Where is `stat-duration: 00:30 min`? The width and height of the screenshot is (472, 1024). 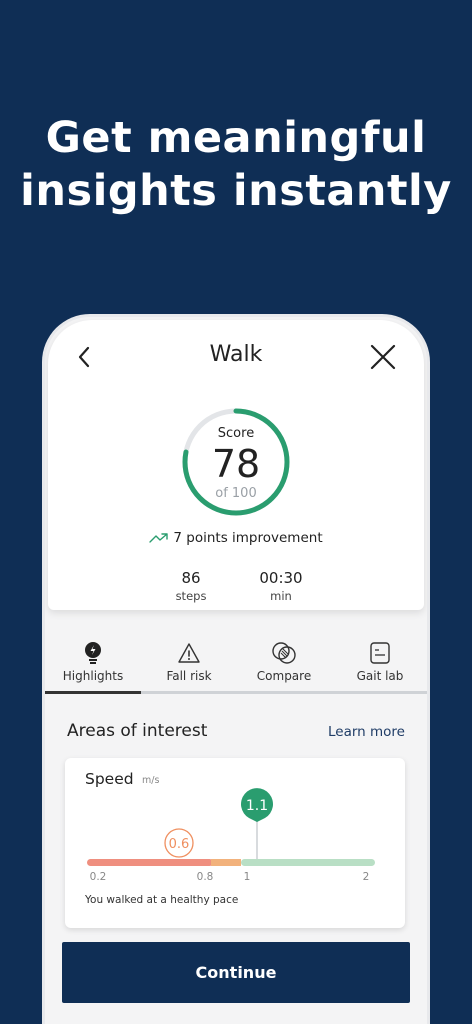 stat-duration: 00:30 min is located at coordinates (281, 586).